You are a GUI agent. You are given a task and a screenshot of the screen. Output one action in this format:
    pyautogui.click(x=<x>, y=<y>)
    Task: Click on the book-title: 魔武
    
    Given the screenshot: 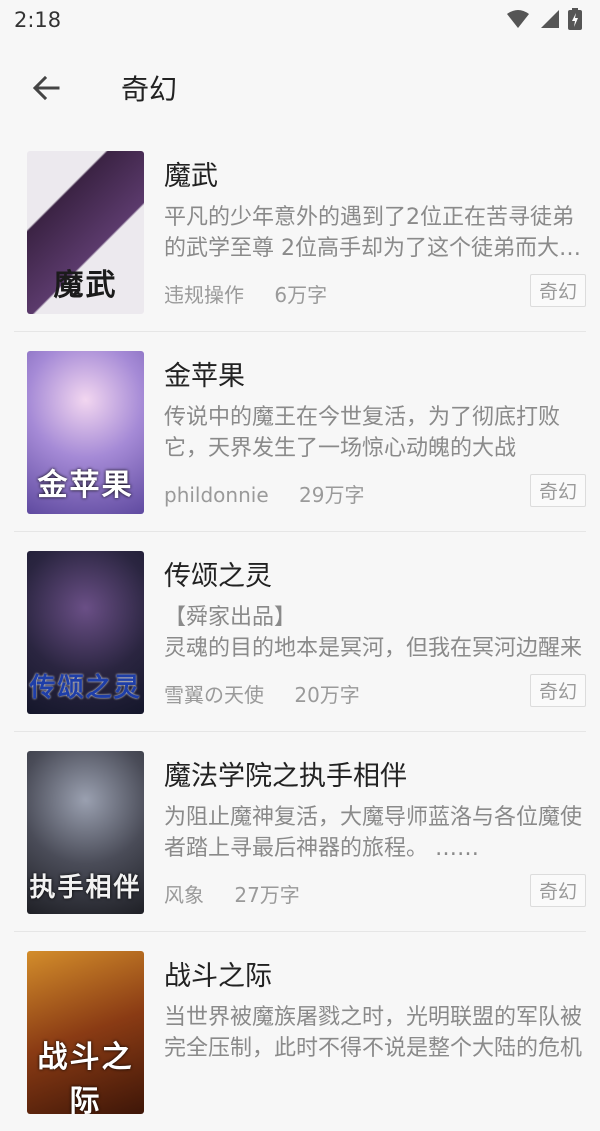 What is the action you would take?
    pyautogui.click(x=191, y=176)
    